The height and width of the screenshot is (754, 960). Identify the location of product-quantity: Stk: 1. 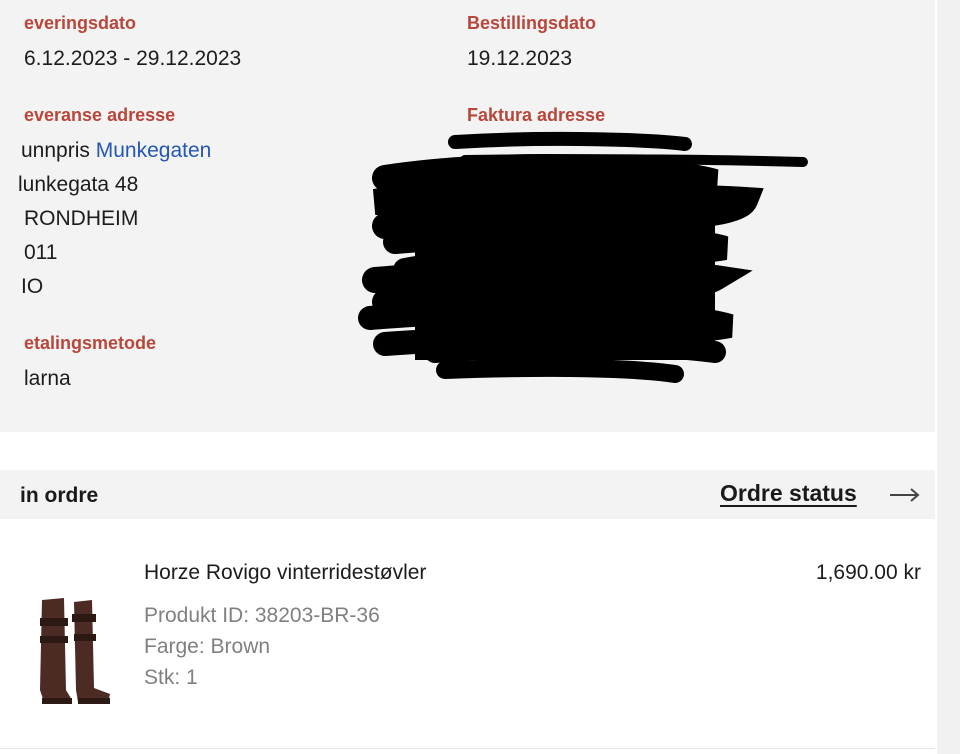
(171, 677).